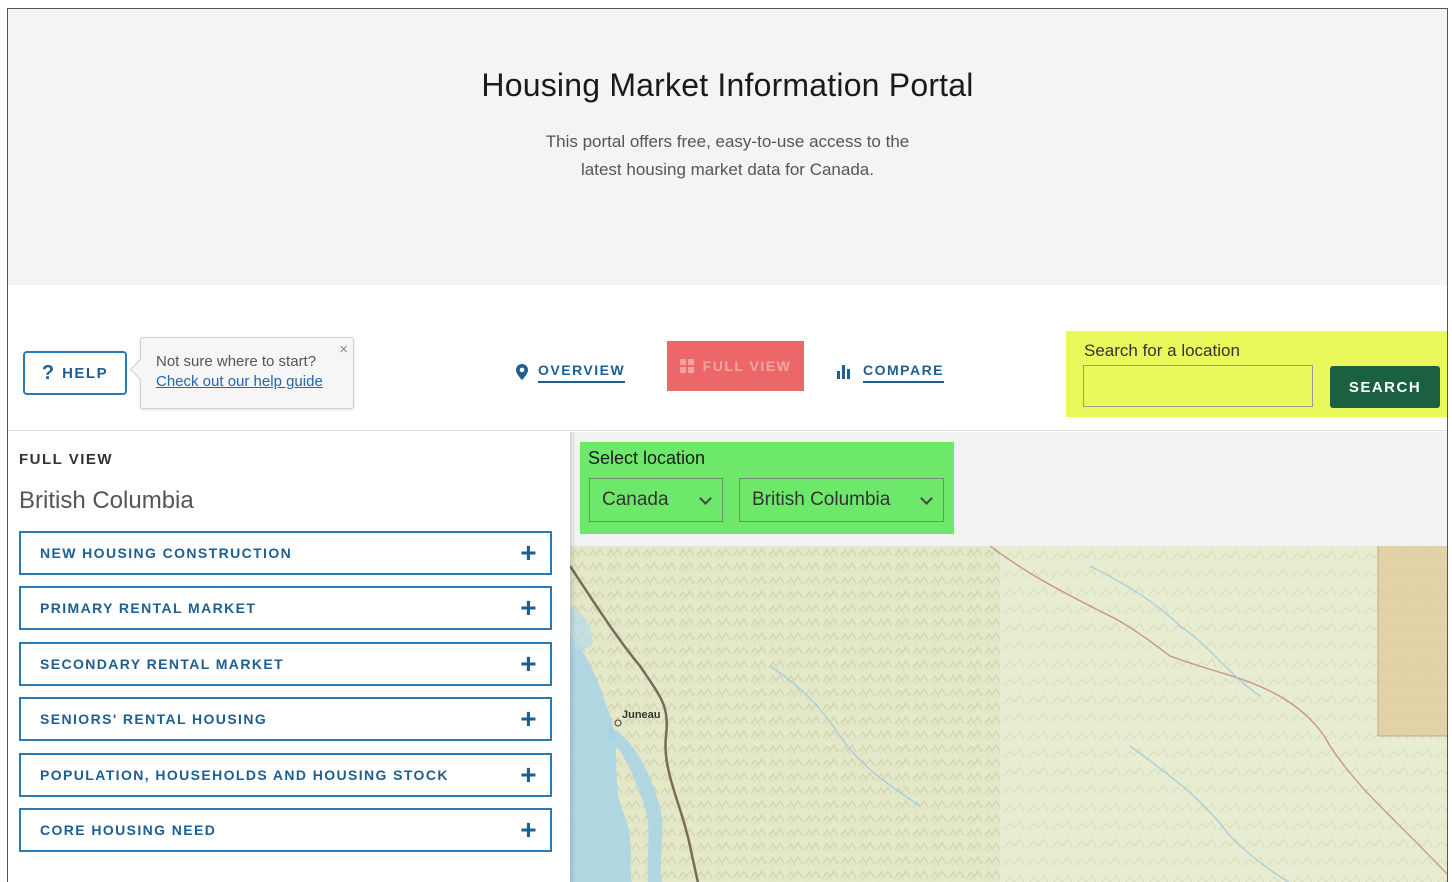 The height and width of the screenshot is (882, 1452). I want to click on location-search: Search for a location SEARCH, so click(1256, 374).